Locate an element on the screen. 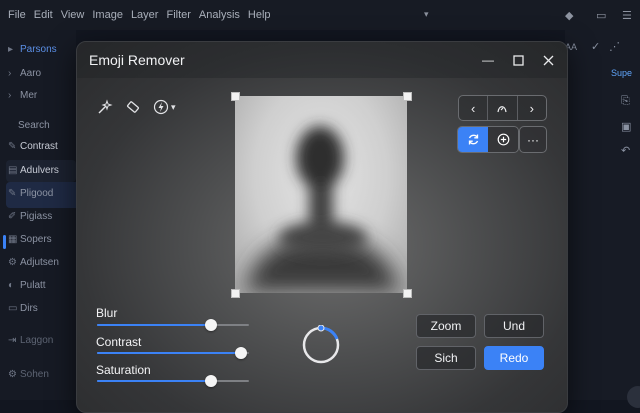 The height and width of the screenshot is (413, 640). sidebar-item-pigiass: ✐ Pigiass is located at coordinates (30, 216).